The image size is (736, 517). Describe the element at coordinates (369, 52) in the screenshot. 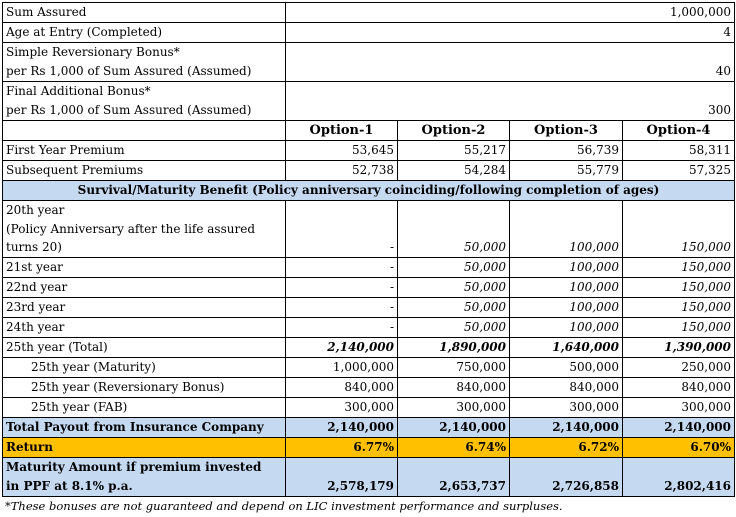

I see `srb-row-1: Simple Reversionary Bonus*` at that location.